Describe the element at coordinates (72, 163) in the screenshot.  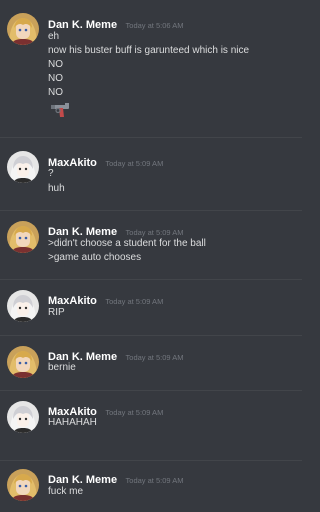
I see `username: MaxAkito` at that location.